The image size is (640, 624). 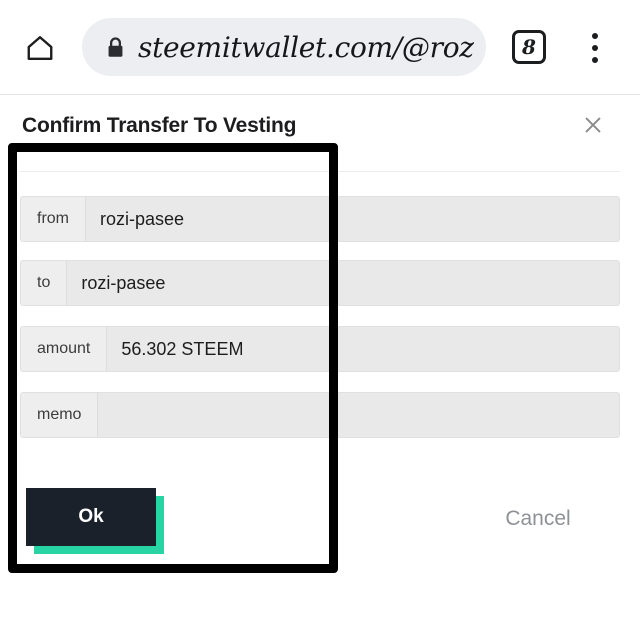 I want to click on field-row-from: from rozi-pasee, so click(x=320, y=219).